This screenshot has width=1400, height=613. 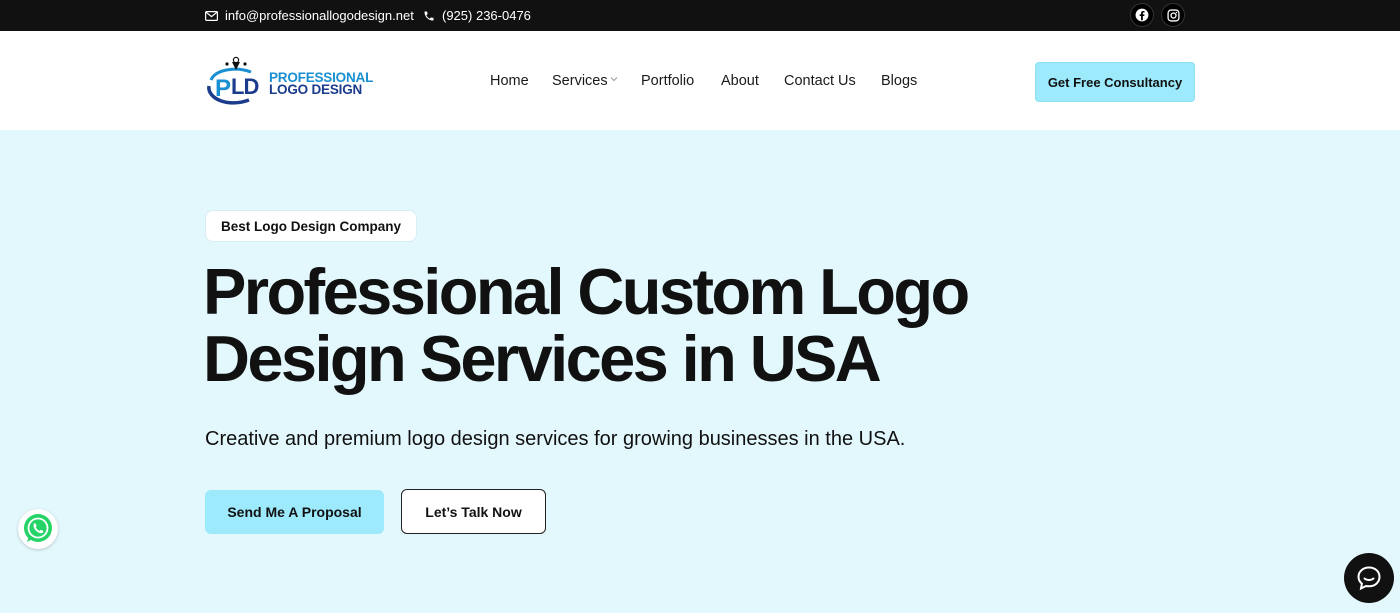 What do you see at coordinates (211, 15) in the screenshot?
I see `mail-icon` at bounding box center [211, 15].